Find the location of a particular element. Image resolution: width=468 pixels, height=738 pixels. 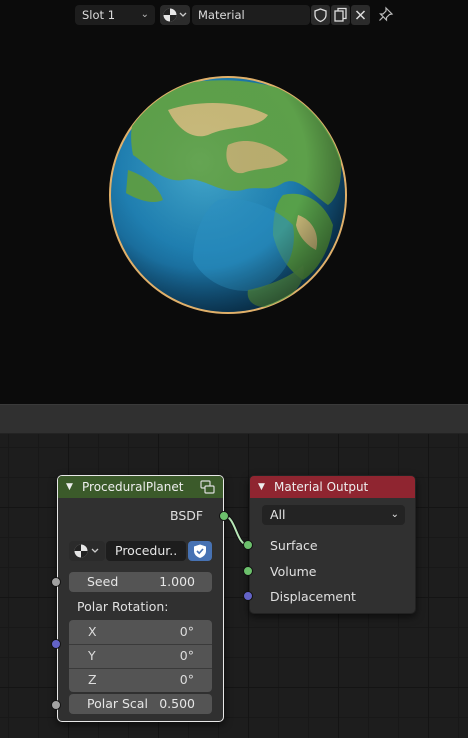

polar-rotation-socket is located at coordinates (56, 644).